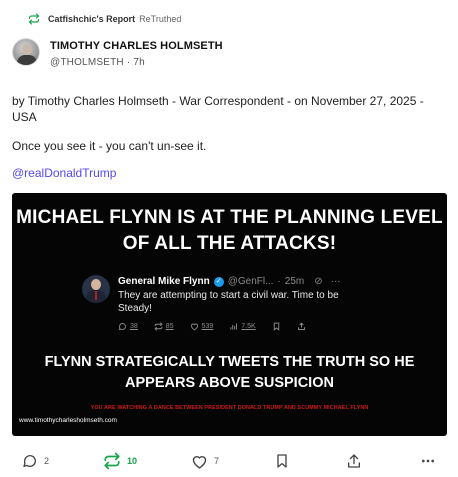 The width and height of the screenshot is (458, 477). I want to click on share-button, so click(354, 461).